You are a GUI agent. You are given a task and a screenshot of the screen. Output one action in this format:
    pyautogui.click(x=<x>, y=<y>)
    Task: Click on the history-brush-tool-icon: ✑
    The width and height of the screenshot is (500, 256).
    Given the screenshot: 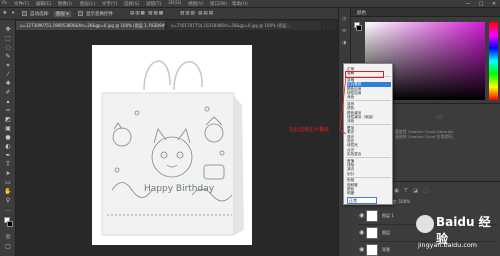 What is the action you would take?
    pyautogui.click(x=8, y=111)
    